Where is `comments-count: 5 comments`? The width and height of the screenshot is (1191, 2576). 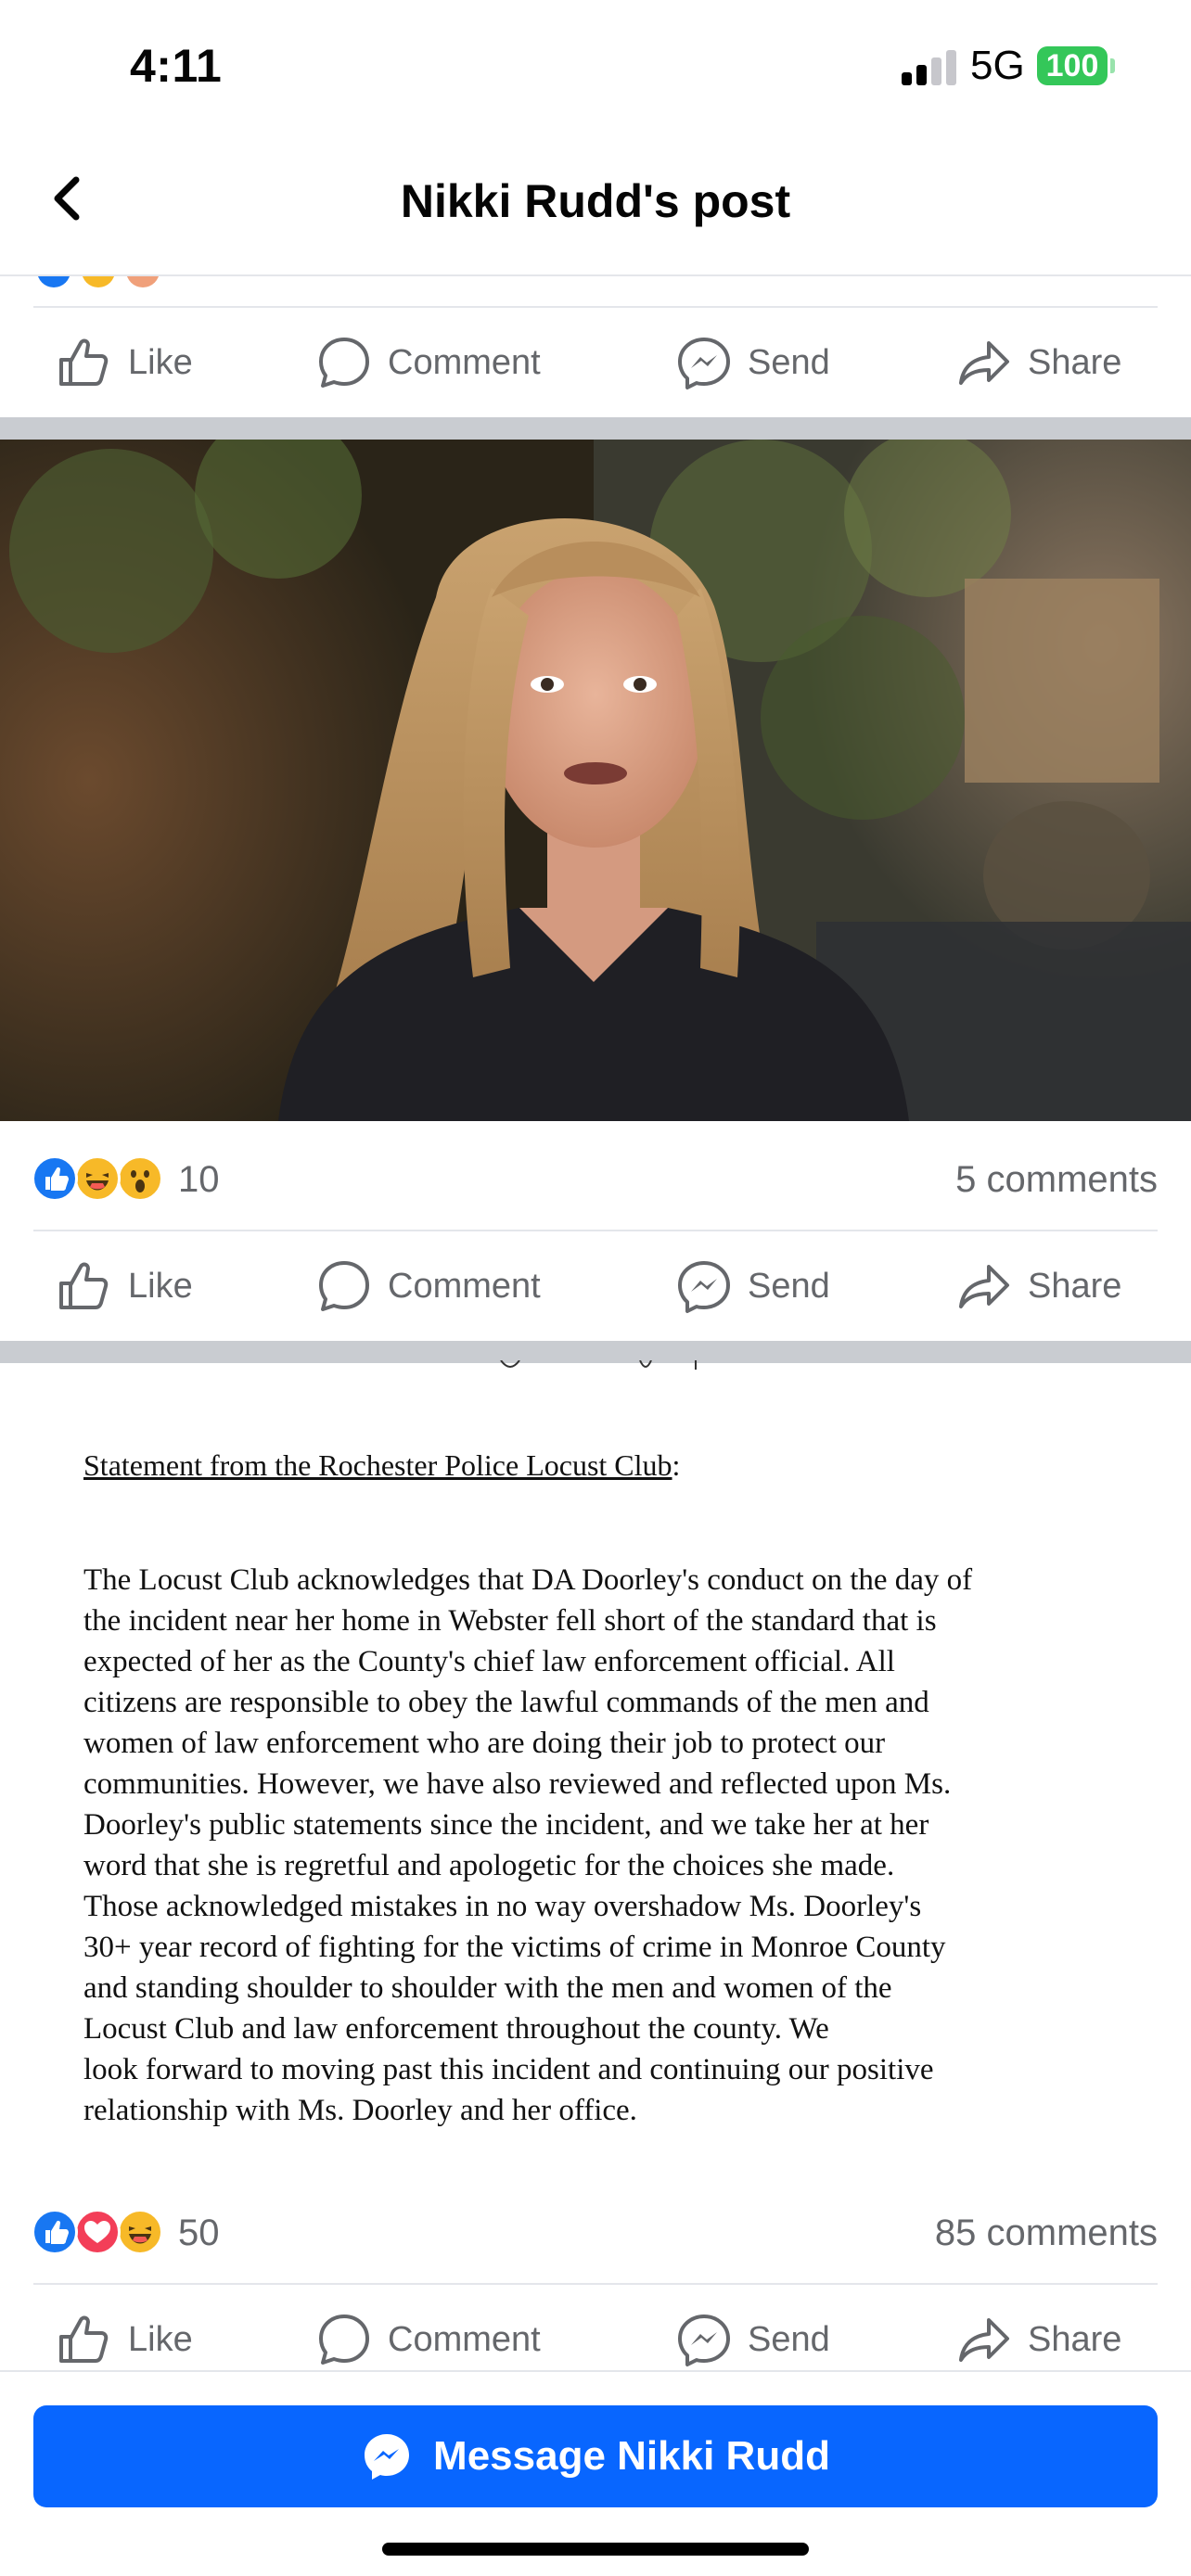
comments-count: 5 comments is located at coordinates (1056, 1179).